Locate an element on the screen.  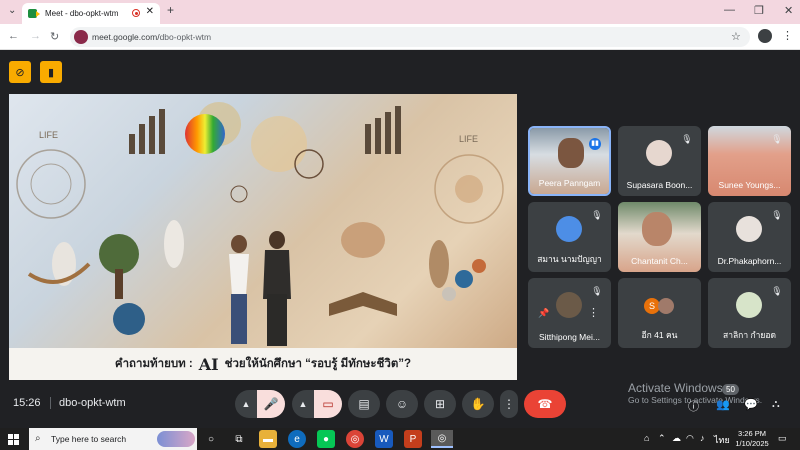
clock-date: 1/10/2025 is located at coordinates (752, 443).